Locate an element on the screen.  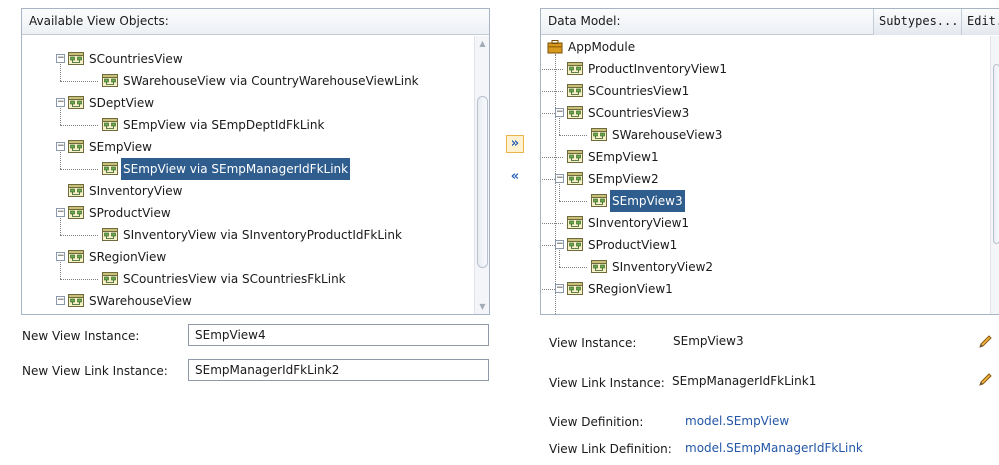
view-definition-label: View Definition: is located at coordinates (596, 422).